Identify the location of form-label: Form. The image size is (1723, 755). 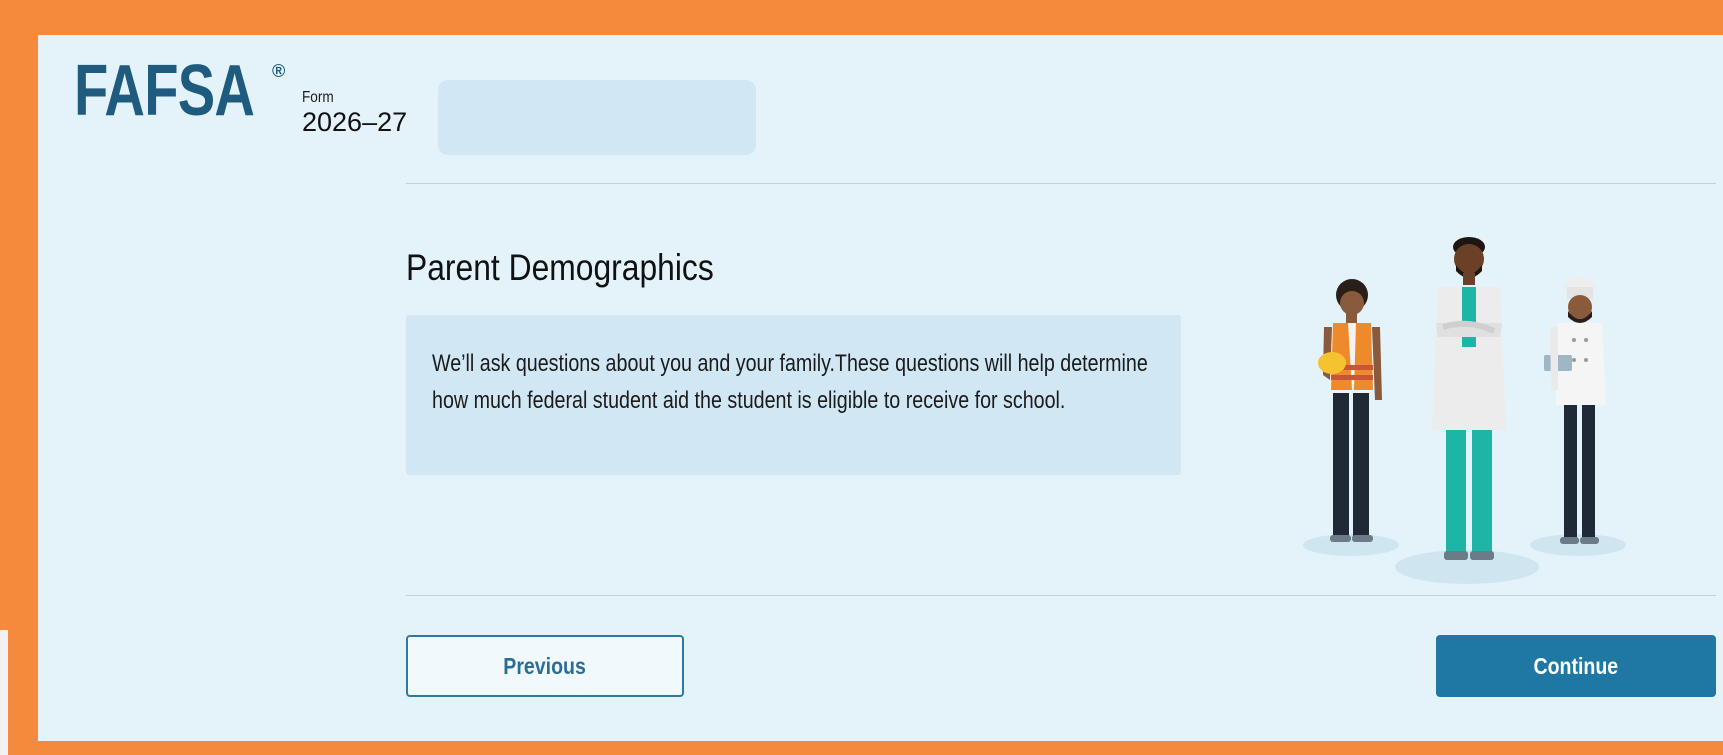
(318, 97).